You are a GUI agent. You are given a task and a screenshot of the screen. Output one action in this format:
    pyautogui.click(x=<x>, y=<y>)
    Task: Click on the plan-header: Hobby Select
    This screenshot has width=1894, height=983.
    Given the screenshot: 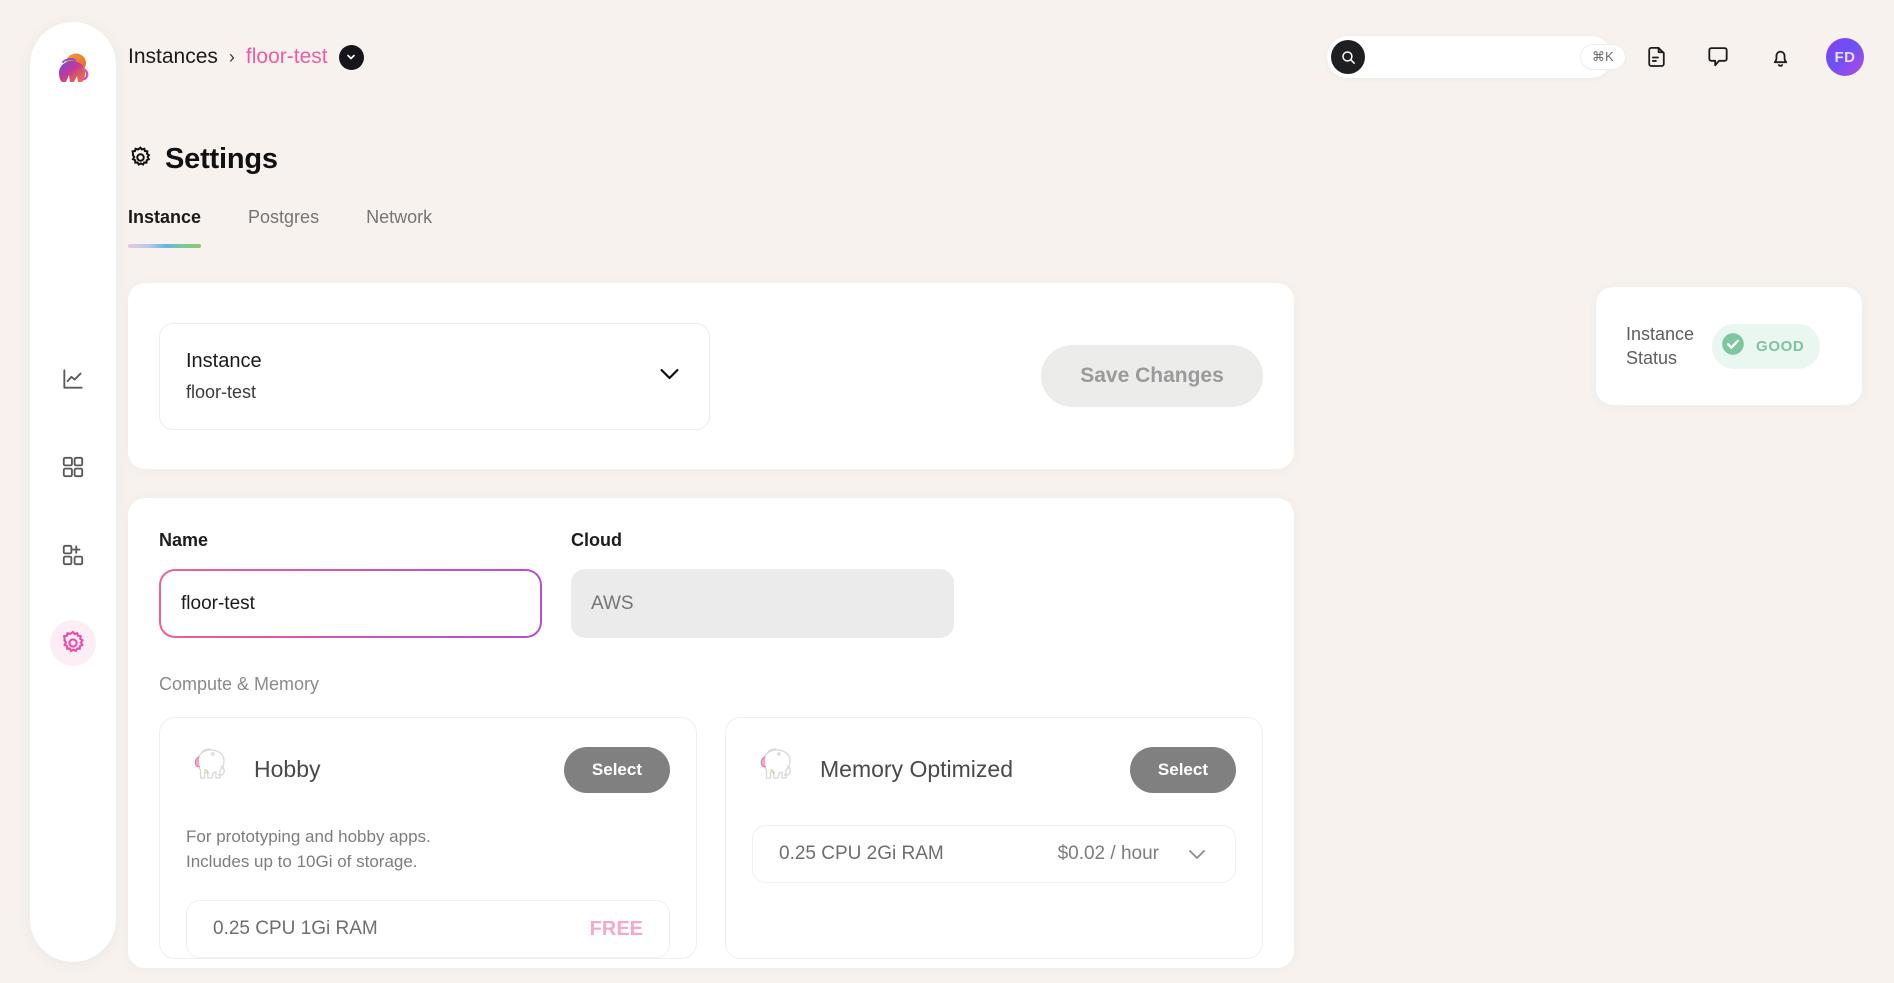 What is the action you would take?
    pyautogui.click(x=428, y=769)
    